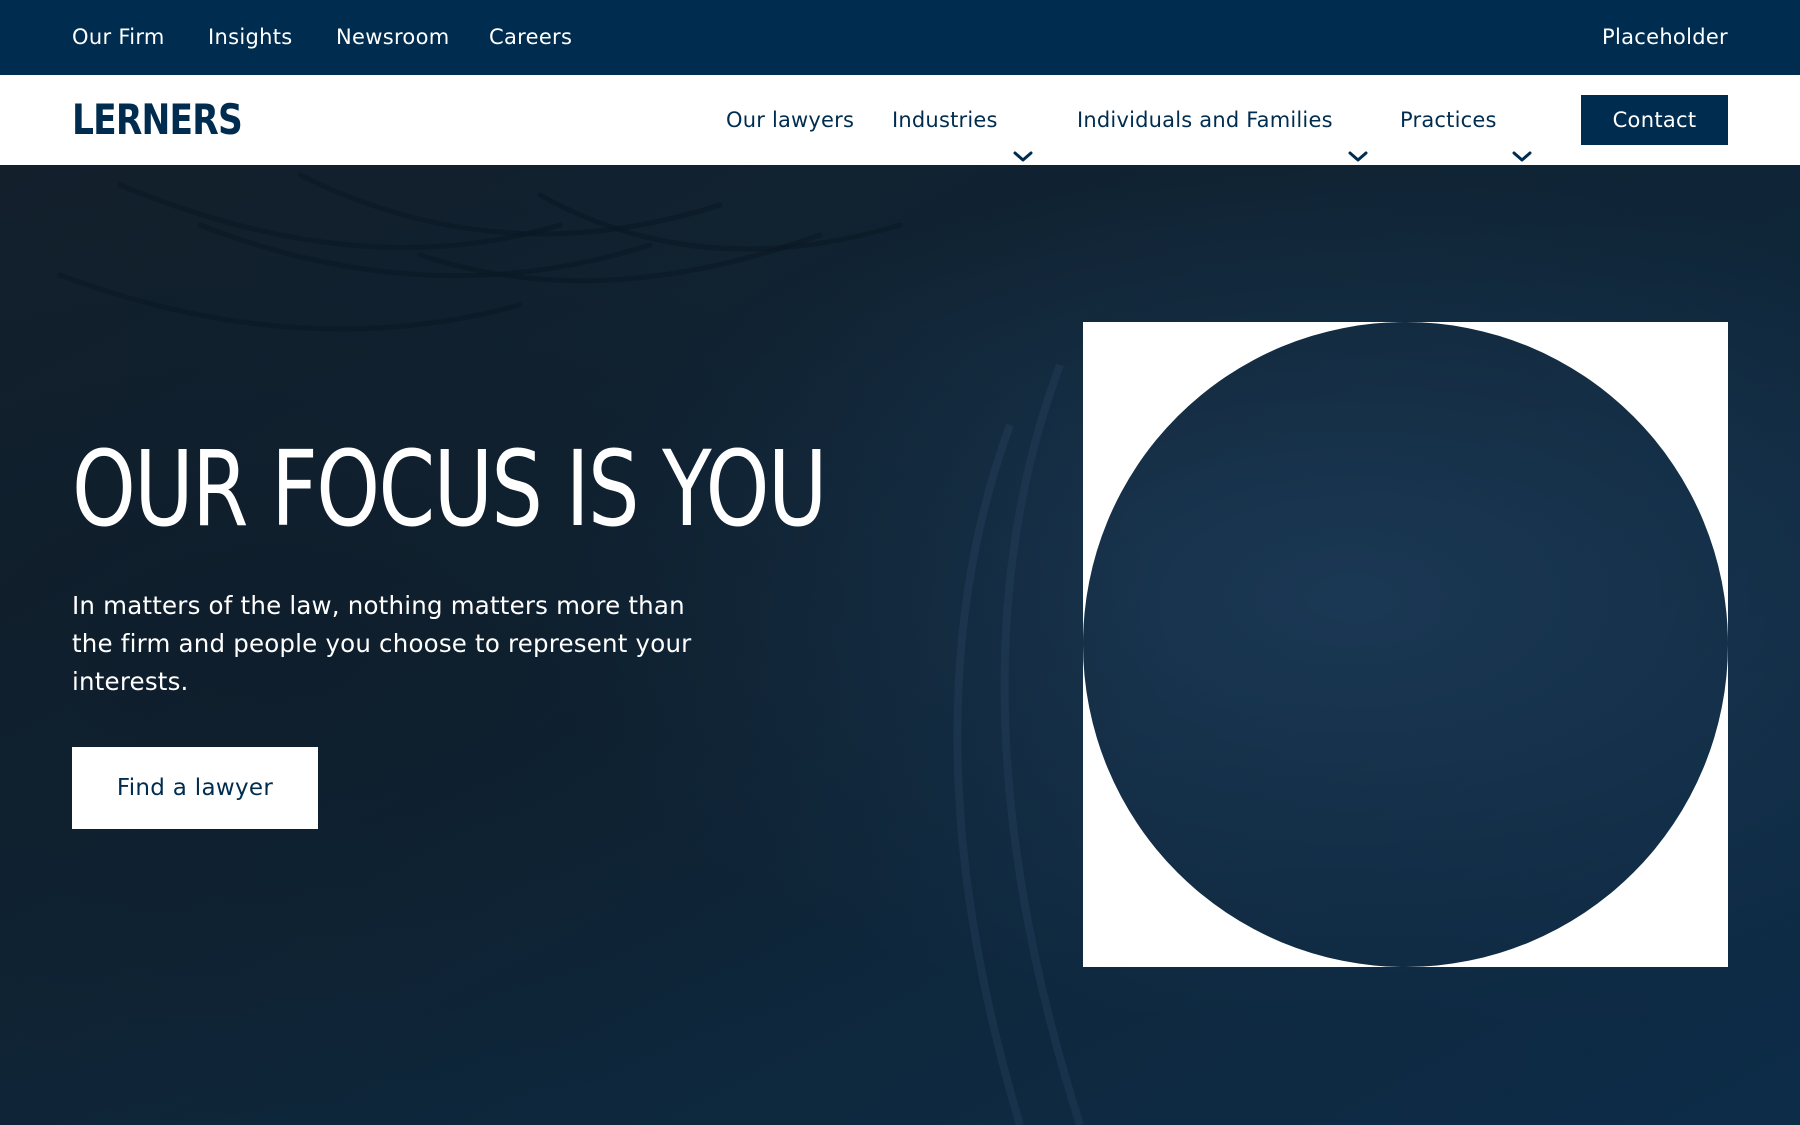 This screenshot has height=1125, width=1800. I want to click on find-a-lawyer-button: Find a lawyer, so click(195, 788).